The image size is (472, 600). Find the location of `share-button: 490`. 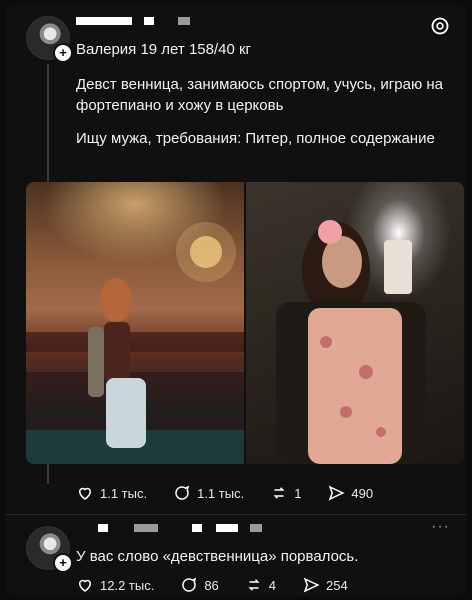

share-button: 490 is located at coordinates (350, 493).